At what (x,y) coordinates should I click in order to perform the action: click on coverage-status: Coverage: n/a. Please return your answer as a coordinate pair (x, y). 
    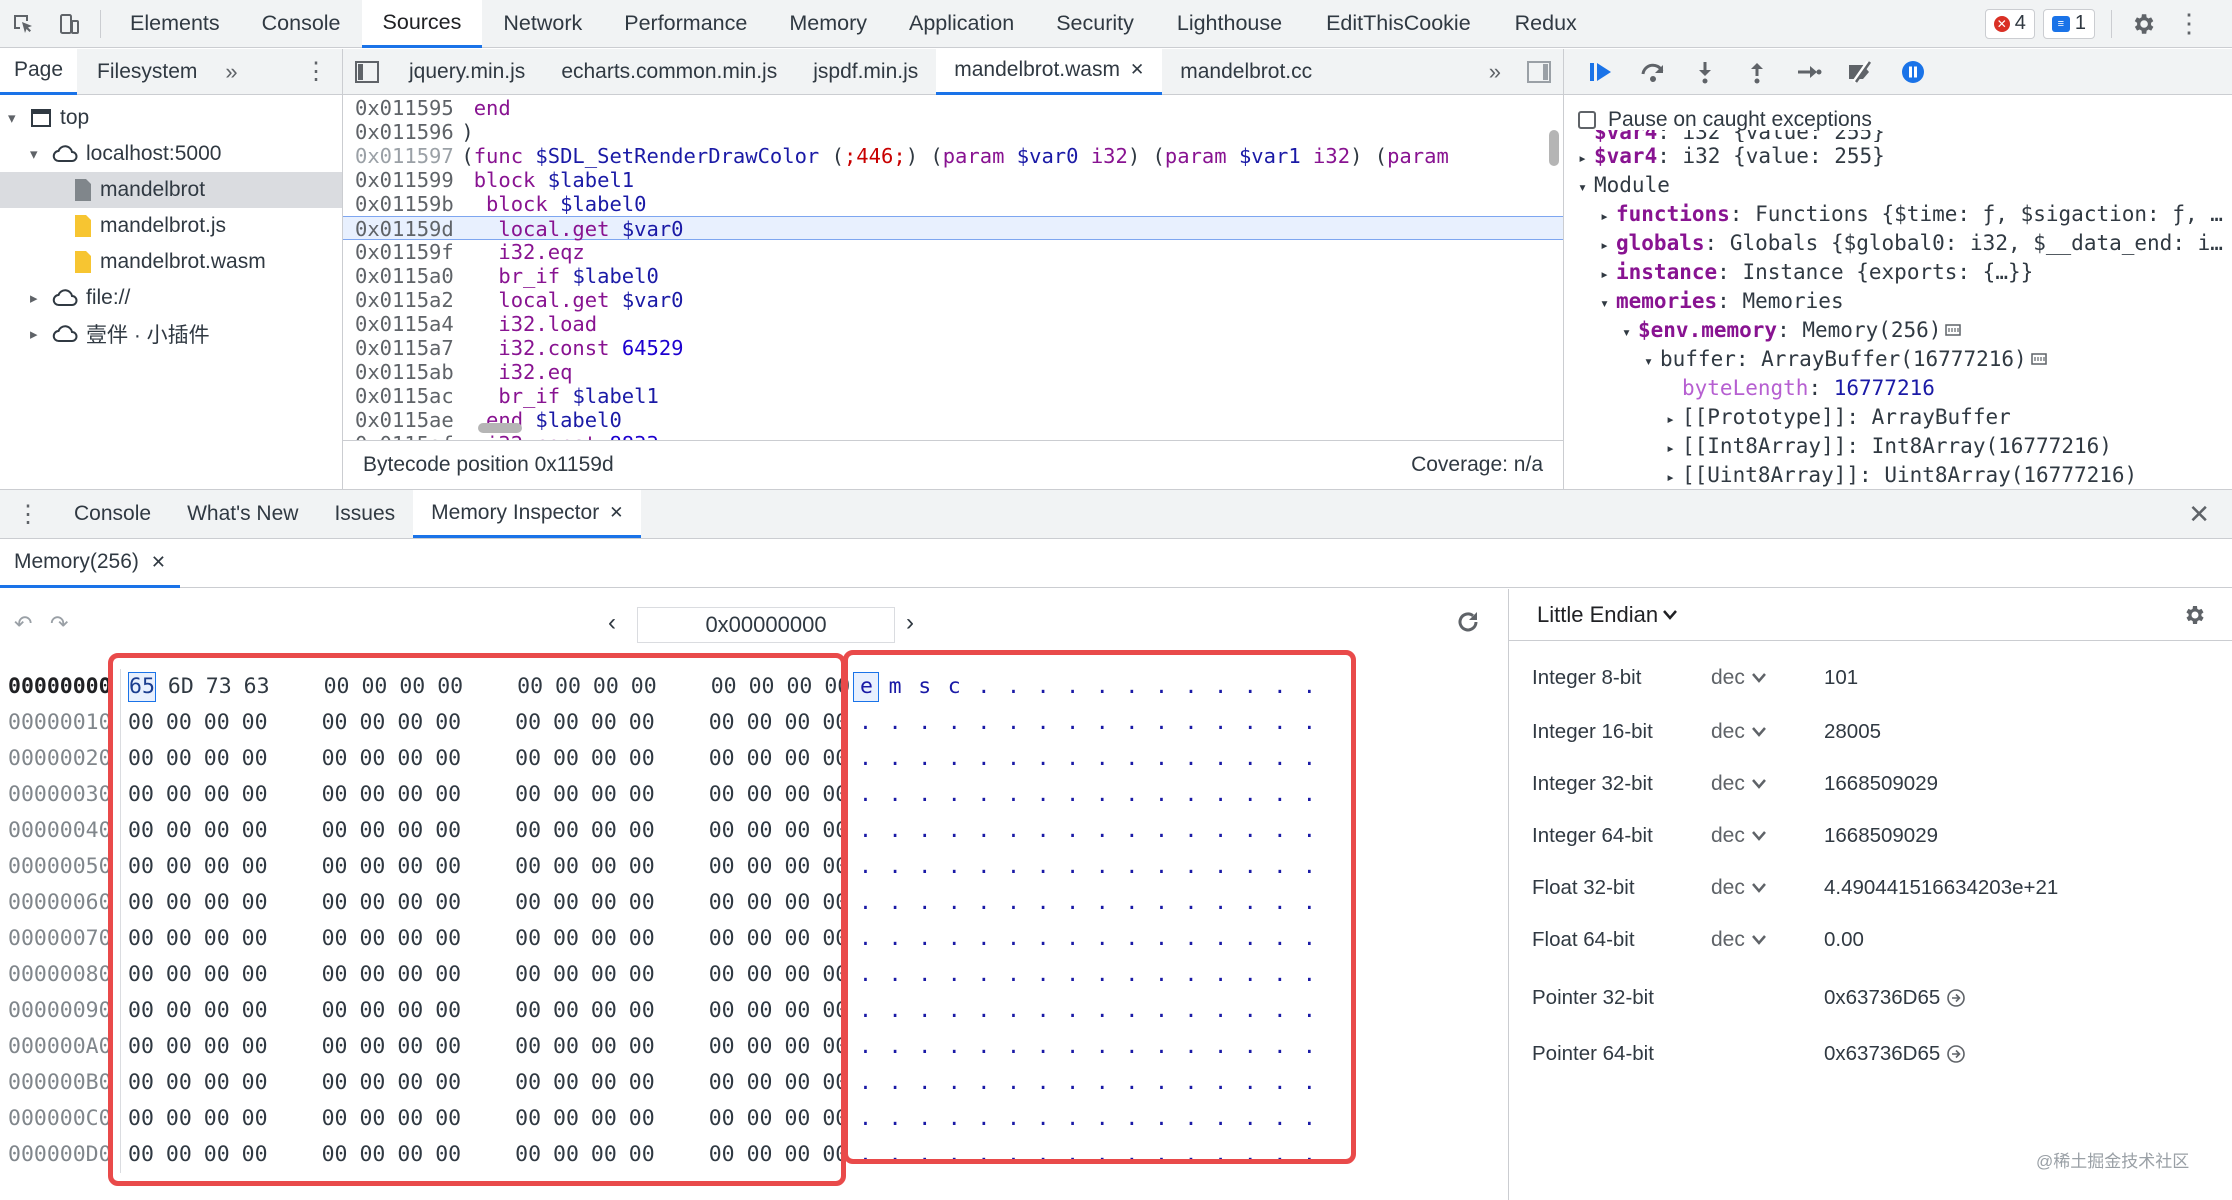
    Looking at the image, I should click on (1477, 465).